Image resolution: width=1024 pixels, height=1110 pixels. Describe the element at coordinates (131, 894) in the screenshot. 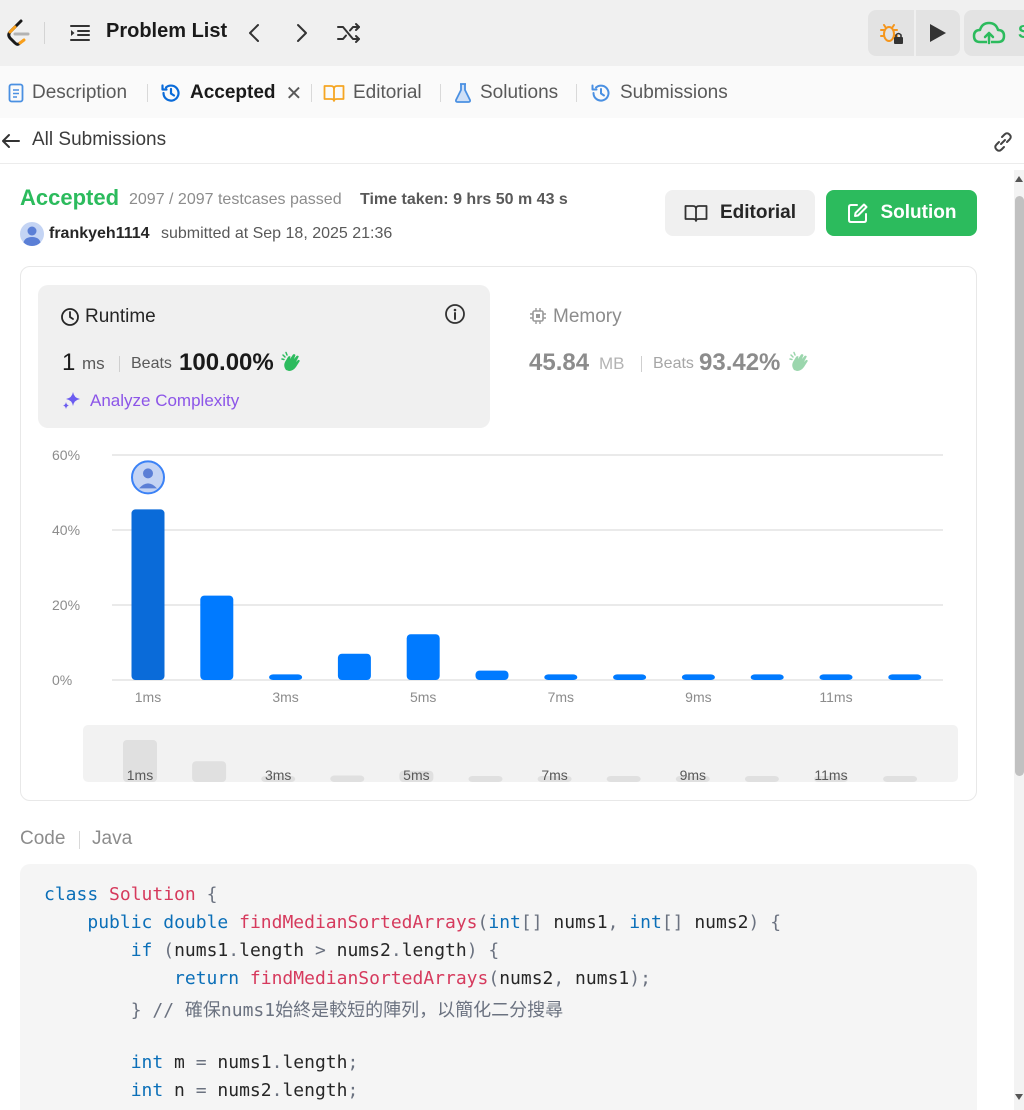

I see `code-line: class Solution {` at that location.